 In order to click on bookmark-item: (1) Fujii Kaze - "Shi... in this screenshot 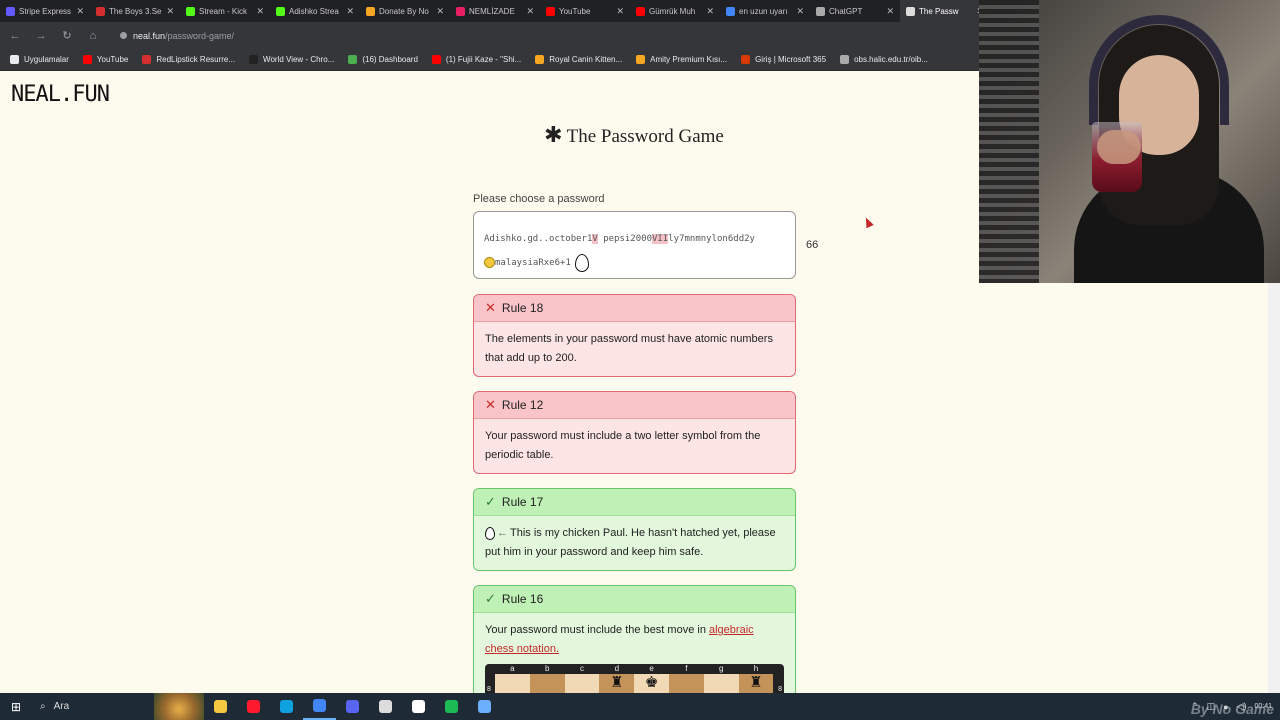, I will do `click(476, 59)`.